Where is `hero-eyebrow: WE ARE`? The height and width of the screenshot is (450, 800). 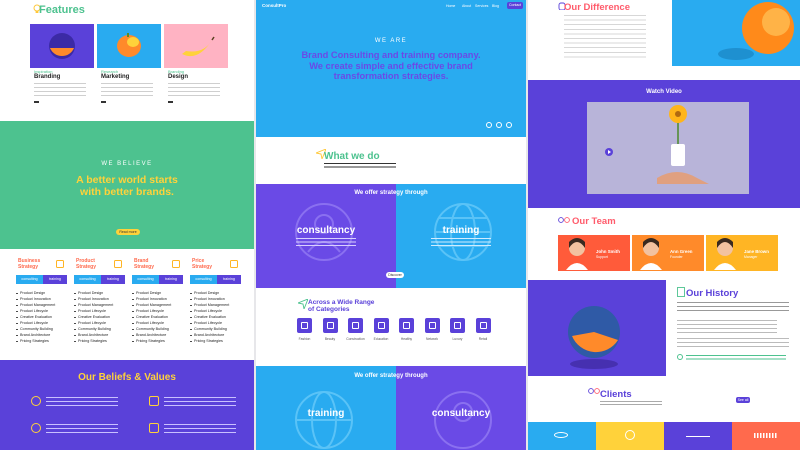 hero-eyebrow: WE ARE is located at coordinates (391, 41).